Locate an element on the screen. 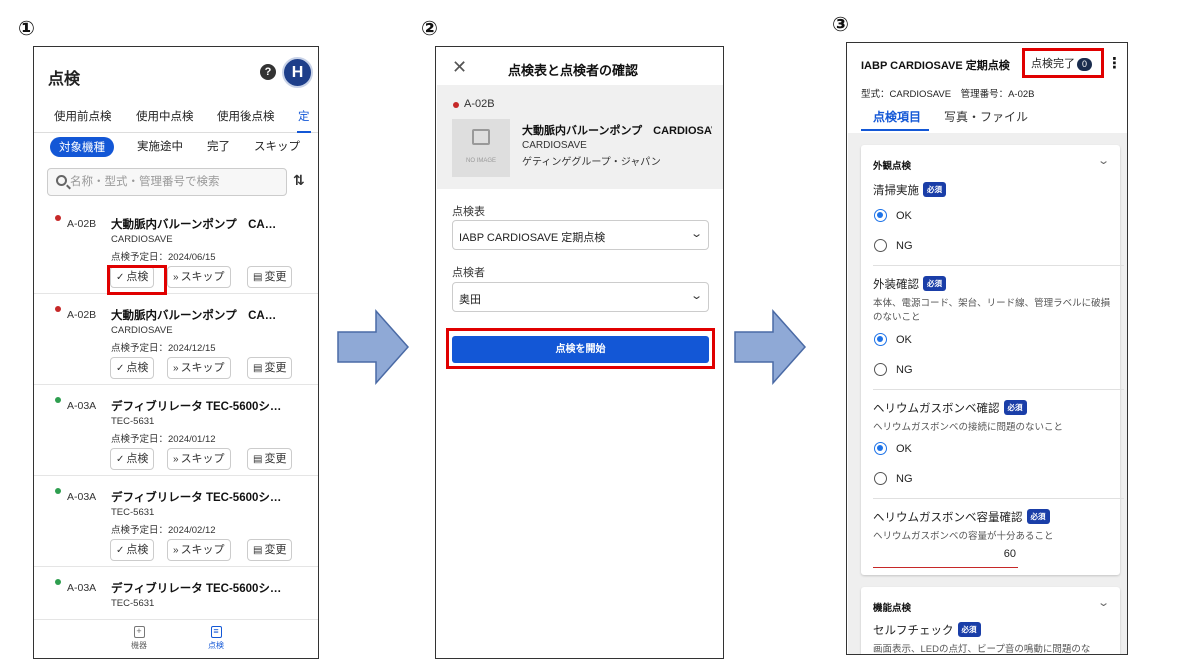  tab-periodic: 定 is located at coordinates (304, 116).